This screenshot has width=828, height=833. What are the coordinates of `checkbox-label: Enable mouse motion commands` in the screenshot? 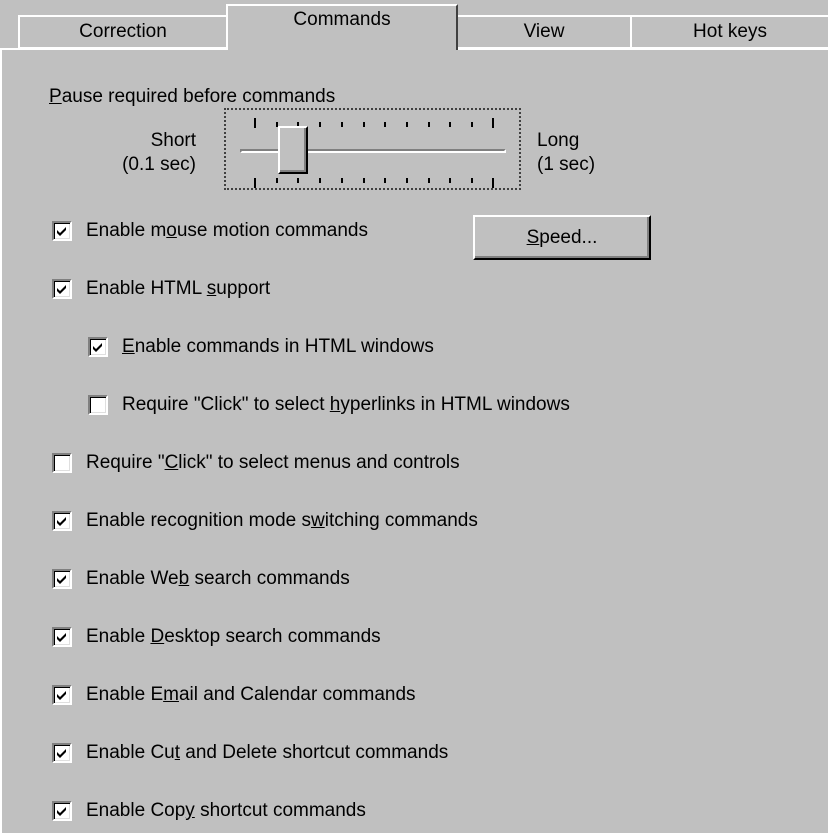 It's located at (227, 230).